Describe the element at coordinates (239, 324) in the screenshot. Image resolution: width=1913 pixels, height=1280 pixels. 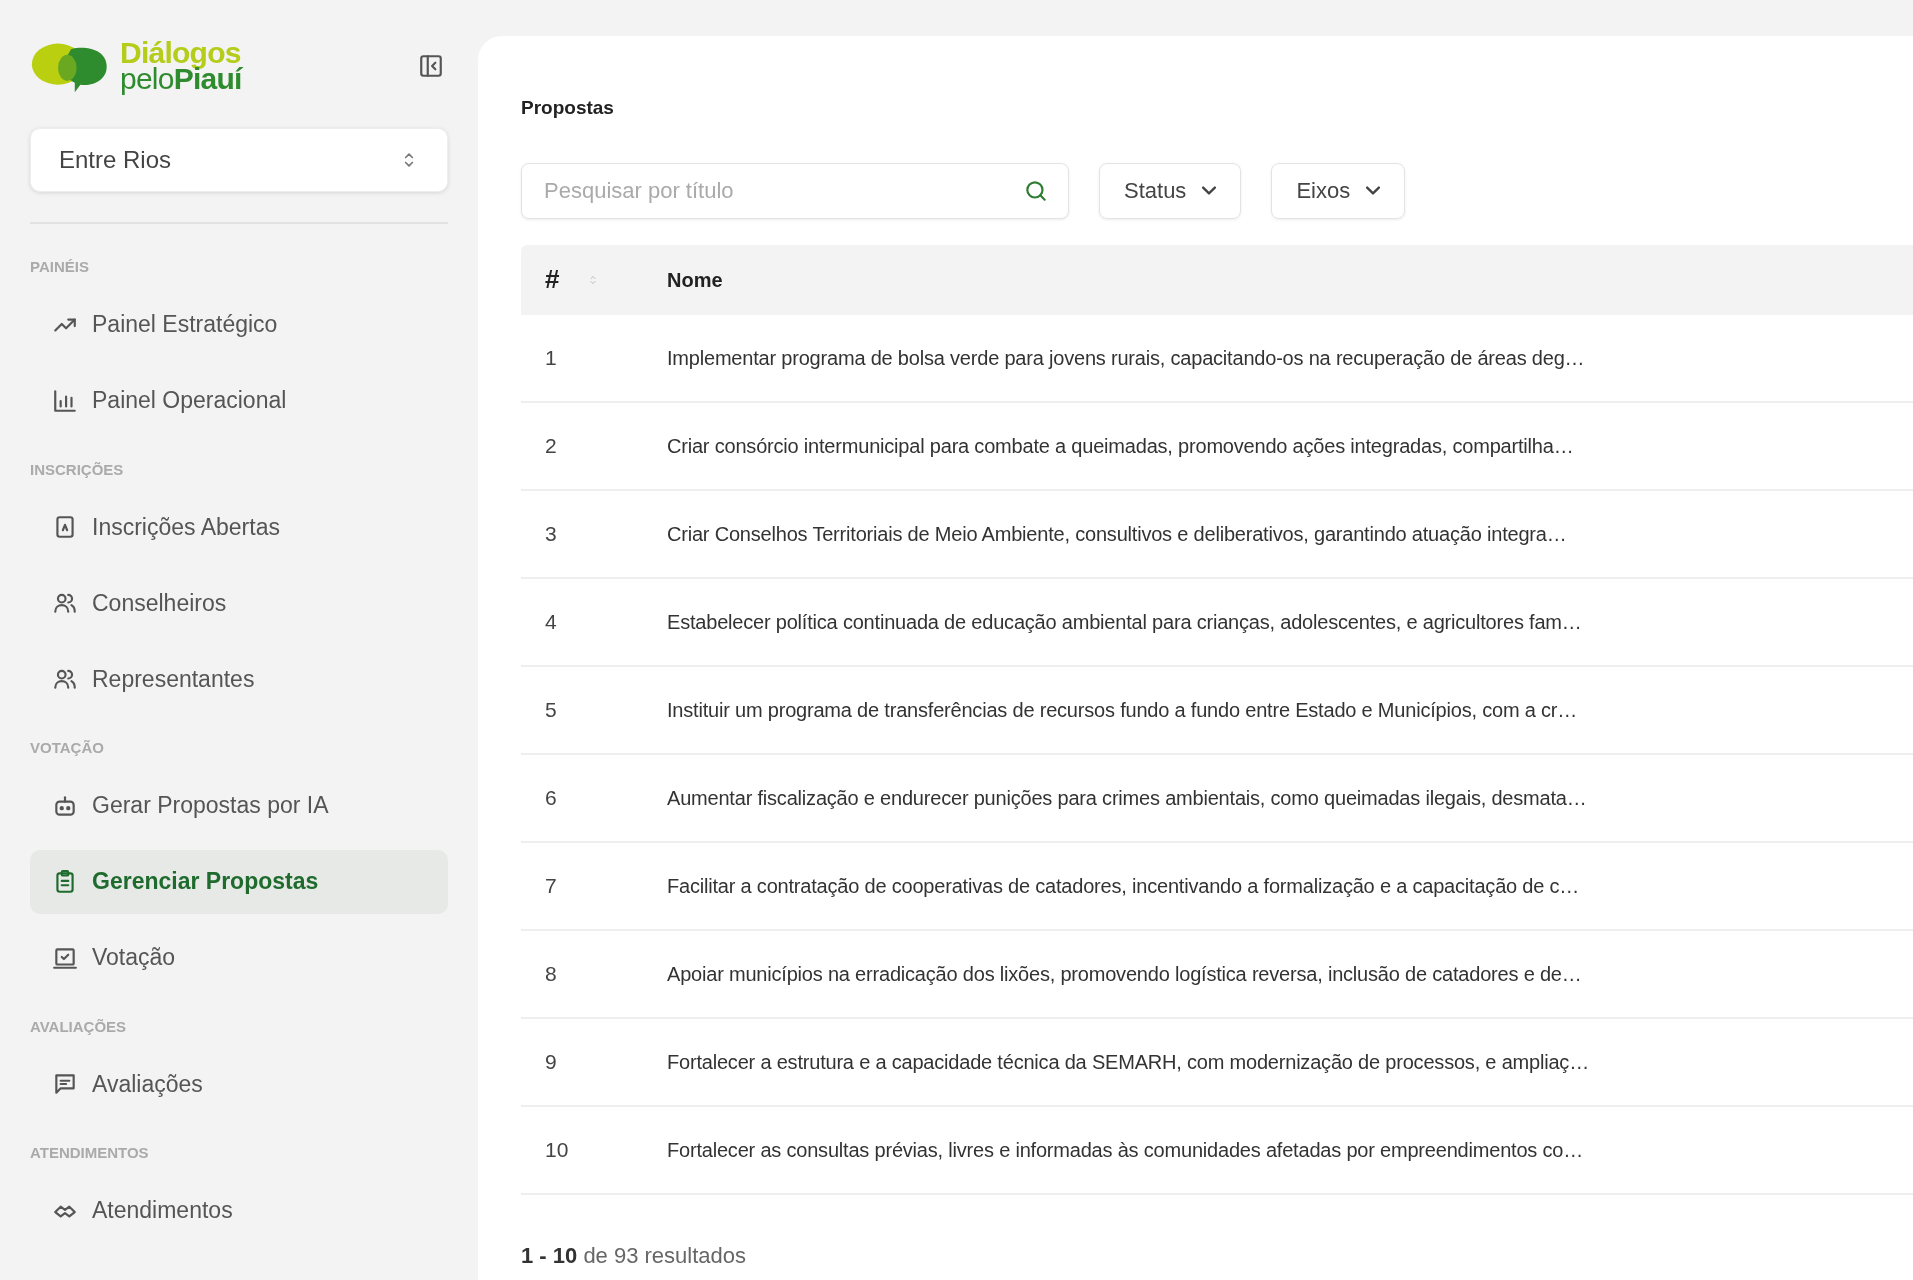
I see `sidebar-item: Painel Estratégico` at that location.